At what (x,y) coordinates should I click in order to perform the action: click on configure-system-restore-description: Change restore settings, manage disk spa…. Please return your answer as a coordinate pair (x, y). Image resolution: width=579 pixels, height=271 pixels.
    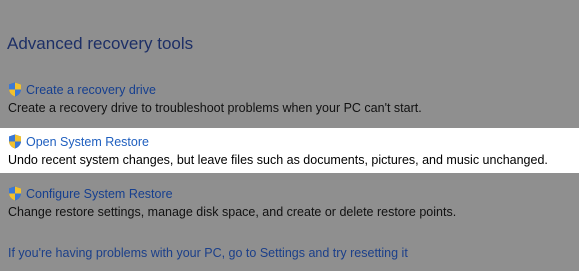
    Looking at the image, I should click on (232, 212).